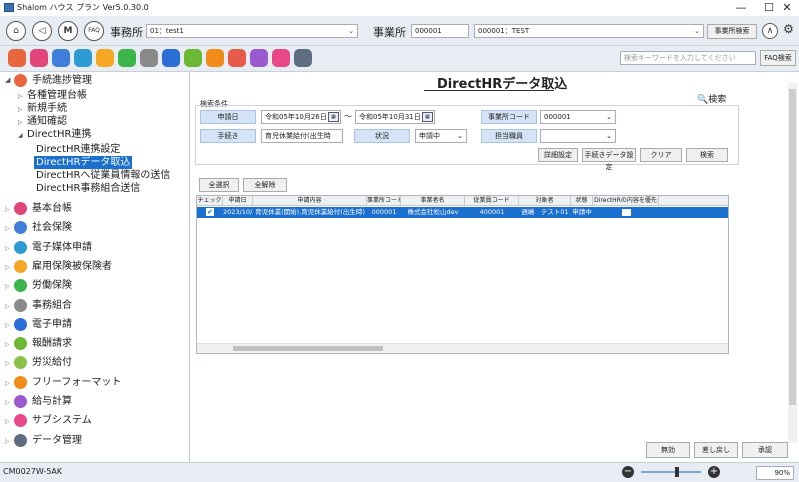 This screenshot has width=799, height=482. What do you see at coordinates (492, 201) in the screenshot?
I see `column-header: 従業員コード` at bounding box center [492, 201].